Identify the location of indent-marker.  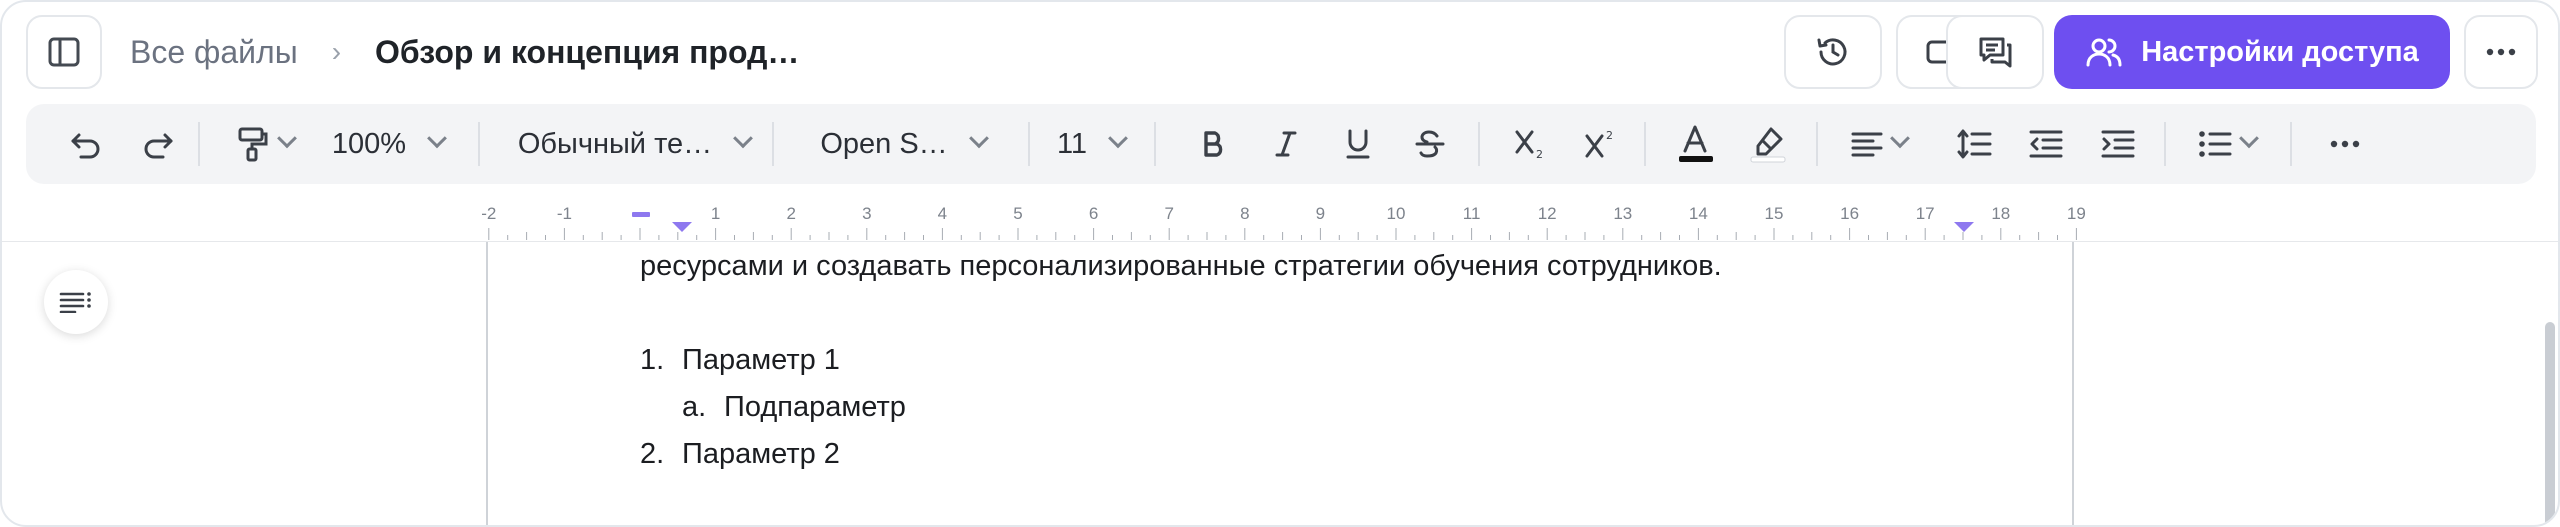
(641, 214).